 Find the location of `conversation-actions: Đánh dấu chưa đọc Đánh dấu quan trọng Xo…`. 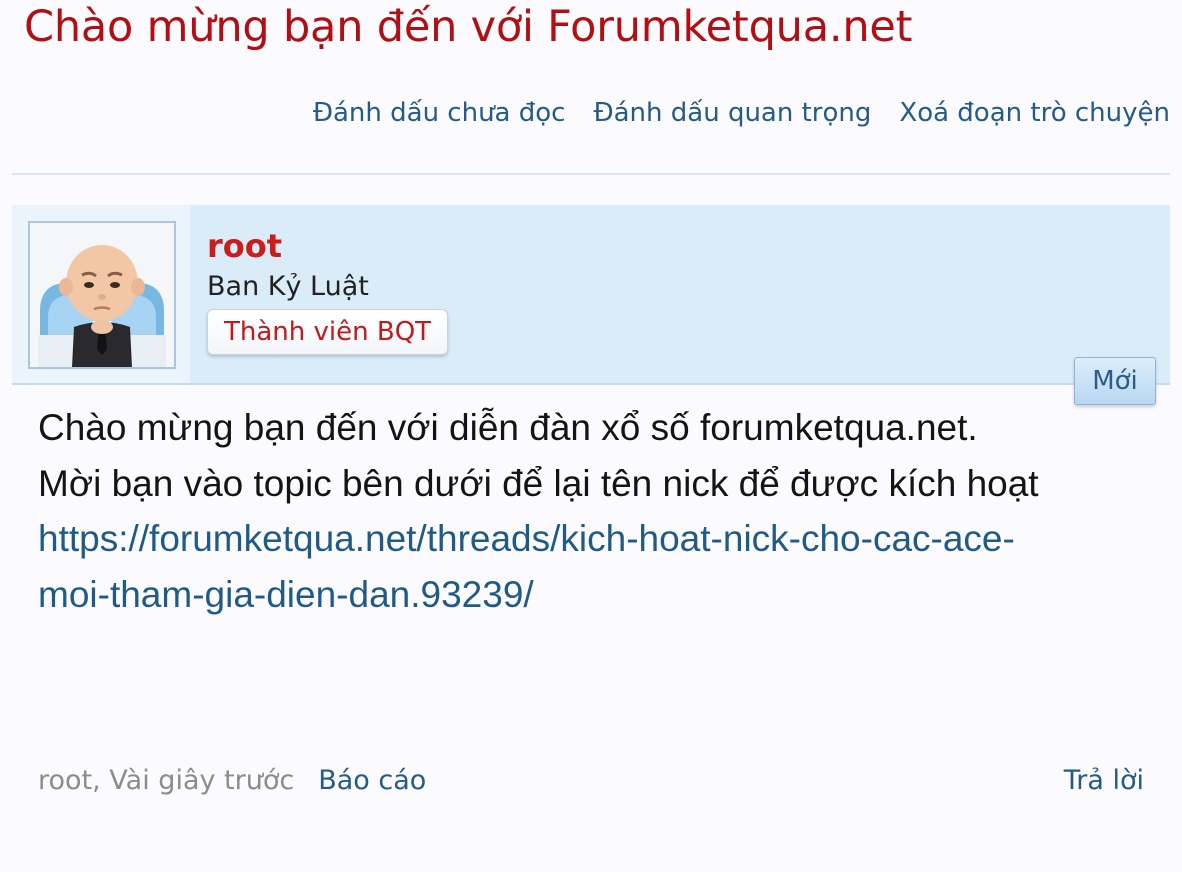

conversation-actions: Đánh dấu chưa đọc Đánh dấu quan trọng Xo… is located at coordinates (741, 113).